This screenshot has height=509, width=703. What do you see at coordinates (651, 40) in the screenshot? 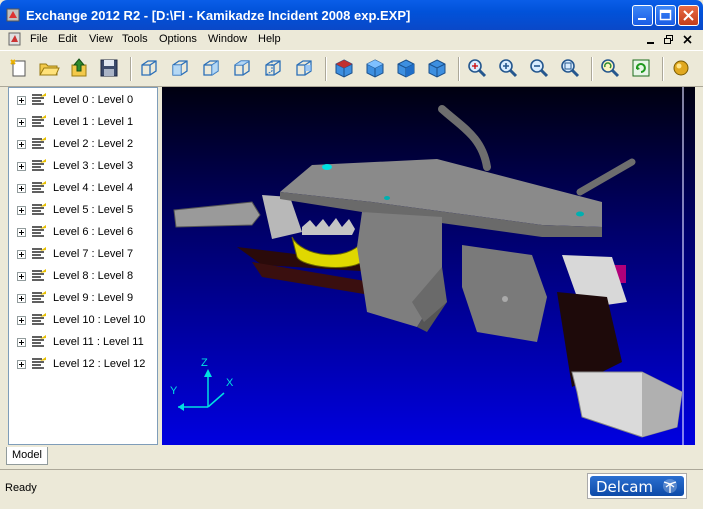
I see `mdi-minimize-icon` at bounding box center [651, 40].